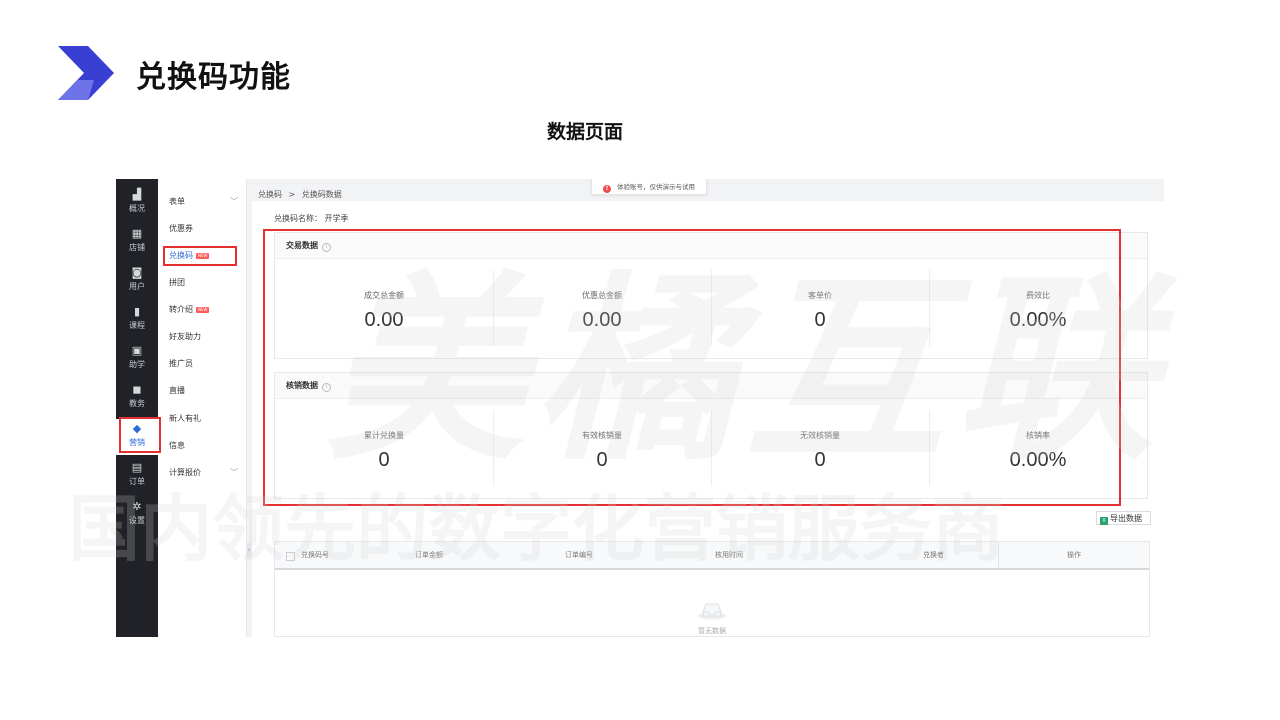 The height and width of the screenshot is (720, 1280). What do you see at coordinates (311, 218) in the screenshot?
I see `code-name-row: 兑换码名称： 开学季` at bounding box center [311, 218].